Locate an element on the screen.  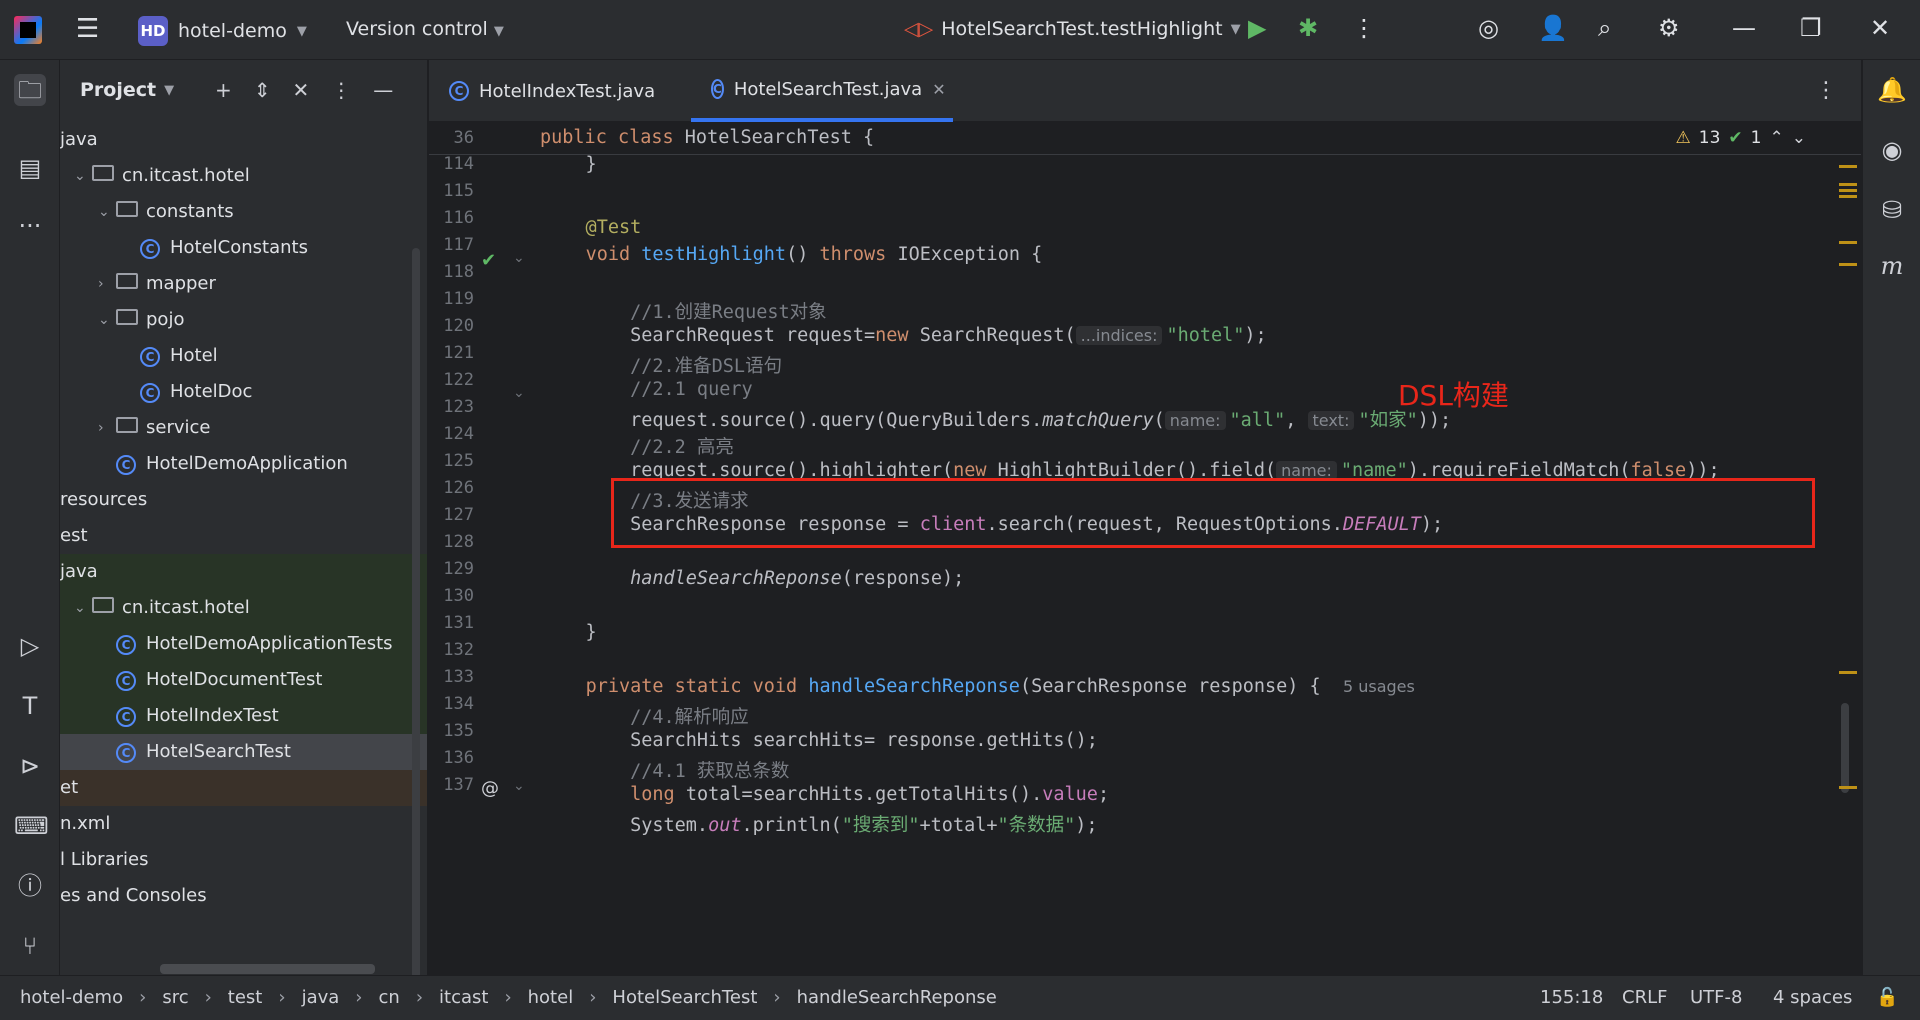
git-branch-icon: ⑂ is located at coordinates (30, 946).